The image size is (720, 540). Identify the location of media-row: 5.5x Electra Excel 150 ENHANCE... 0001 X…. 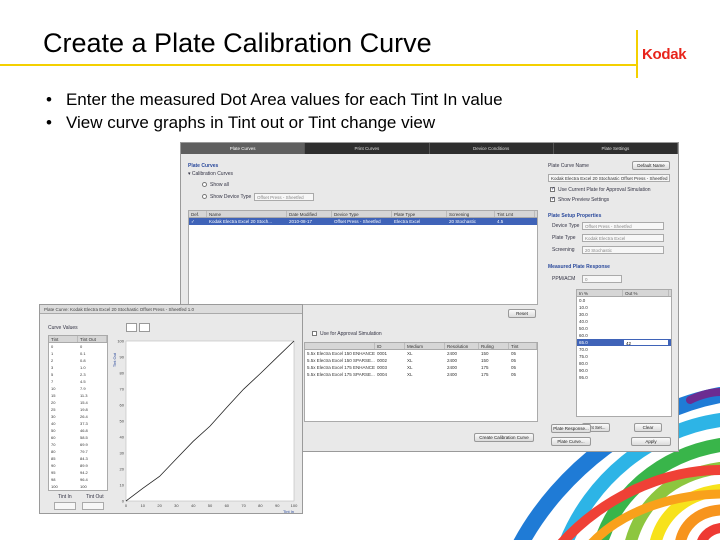
(421, 353).